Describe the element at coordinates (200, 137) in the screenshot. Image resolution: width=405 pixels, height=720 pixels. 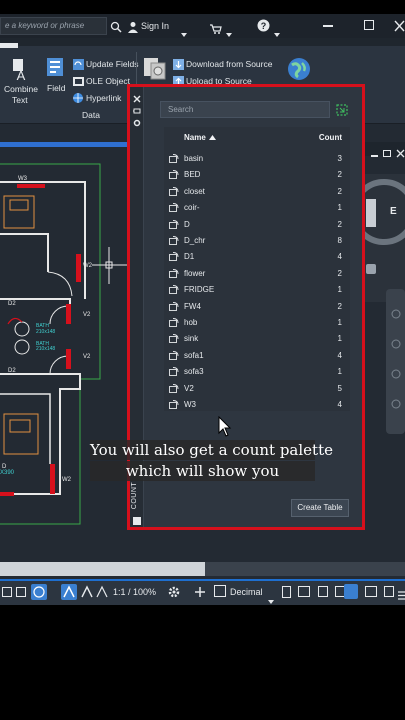
I see `column-header-name: Name` at that location.